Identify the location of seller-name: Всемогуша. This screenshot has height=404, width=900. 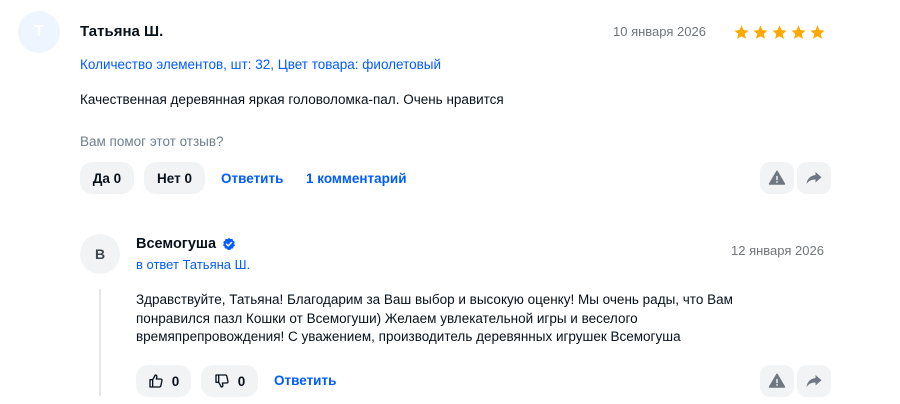
(186, 244).